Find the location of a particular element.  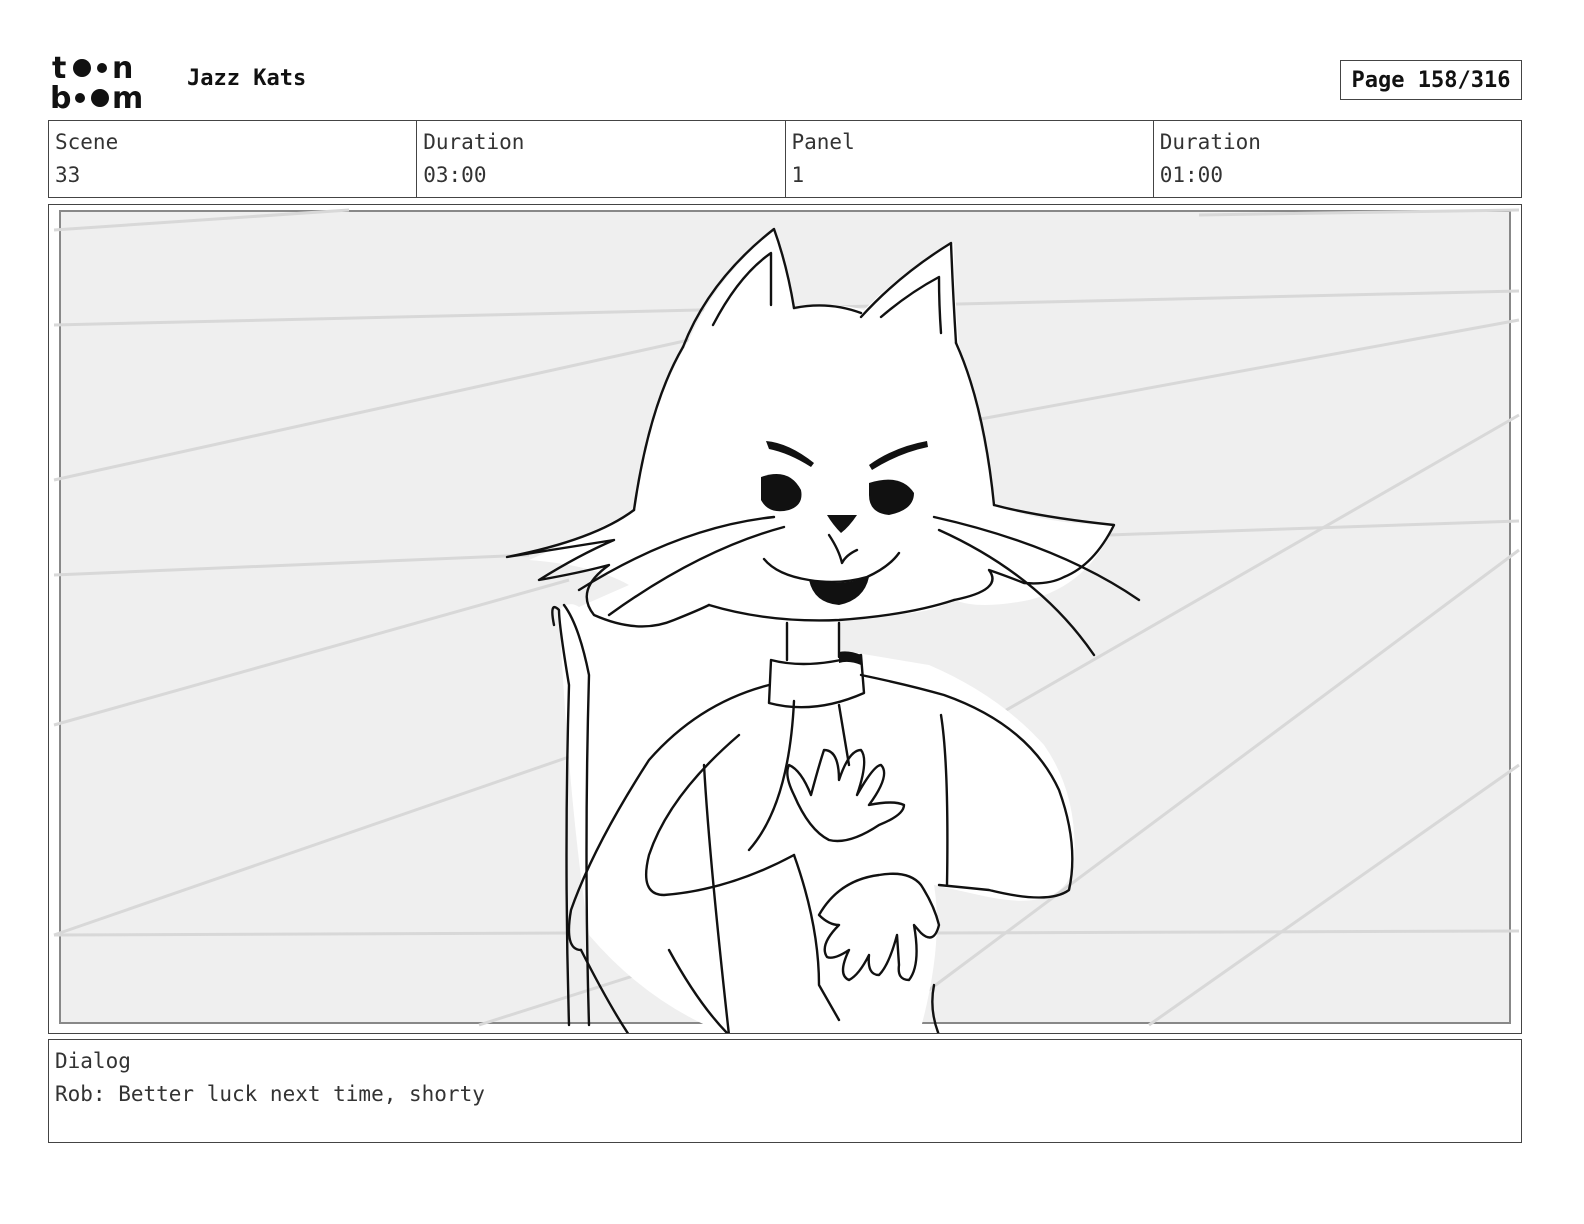

panel-cell: Panel 1 is located at coordinates (970, 159).